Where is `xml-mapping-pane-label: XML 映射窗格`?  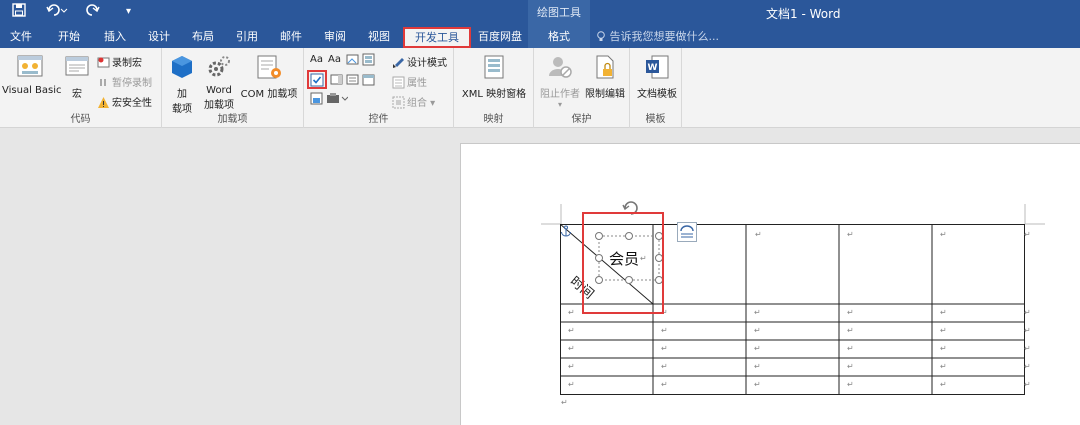
xml-mapping-pane-label: XML 映射窗格 is located at coordinates (494, 94).